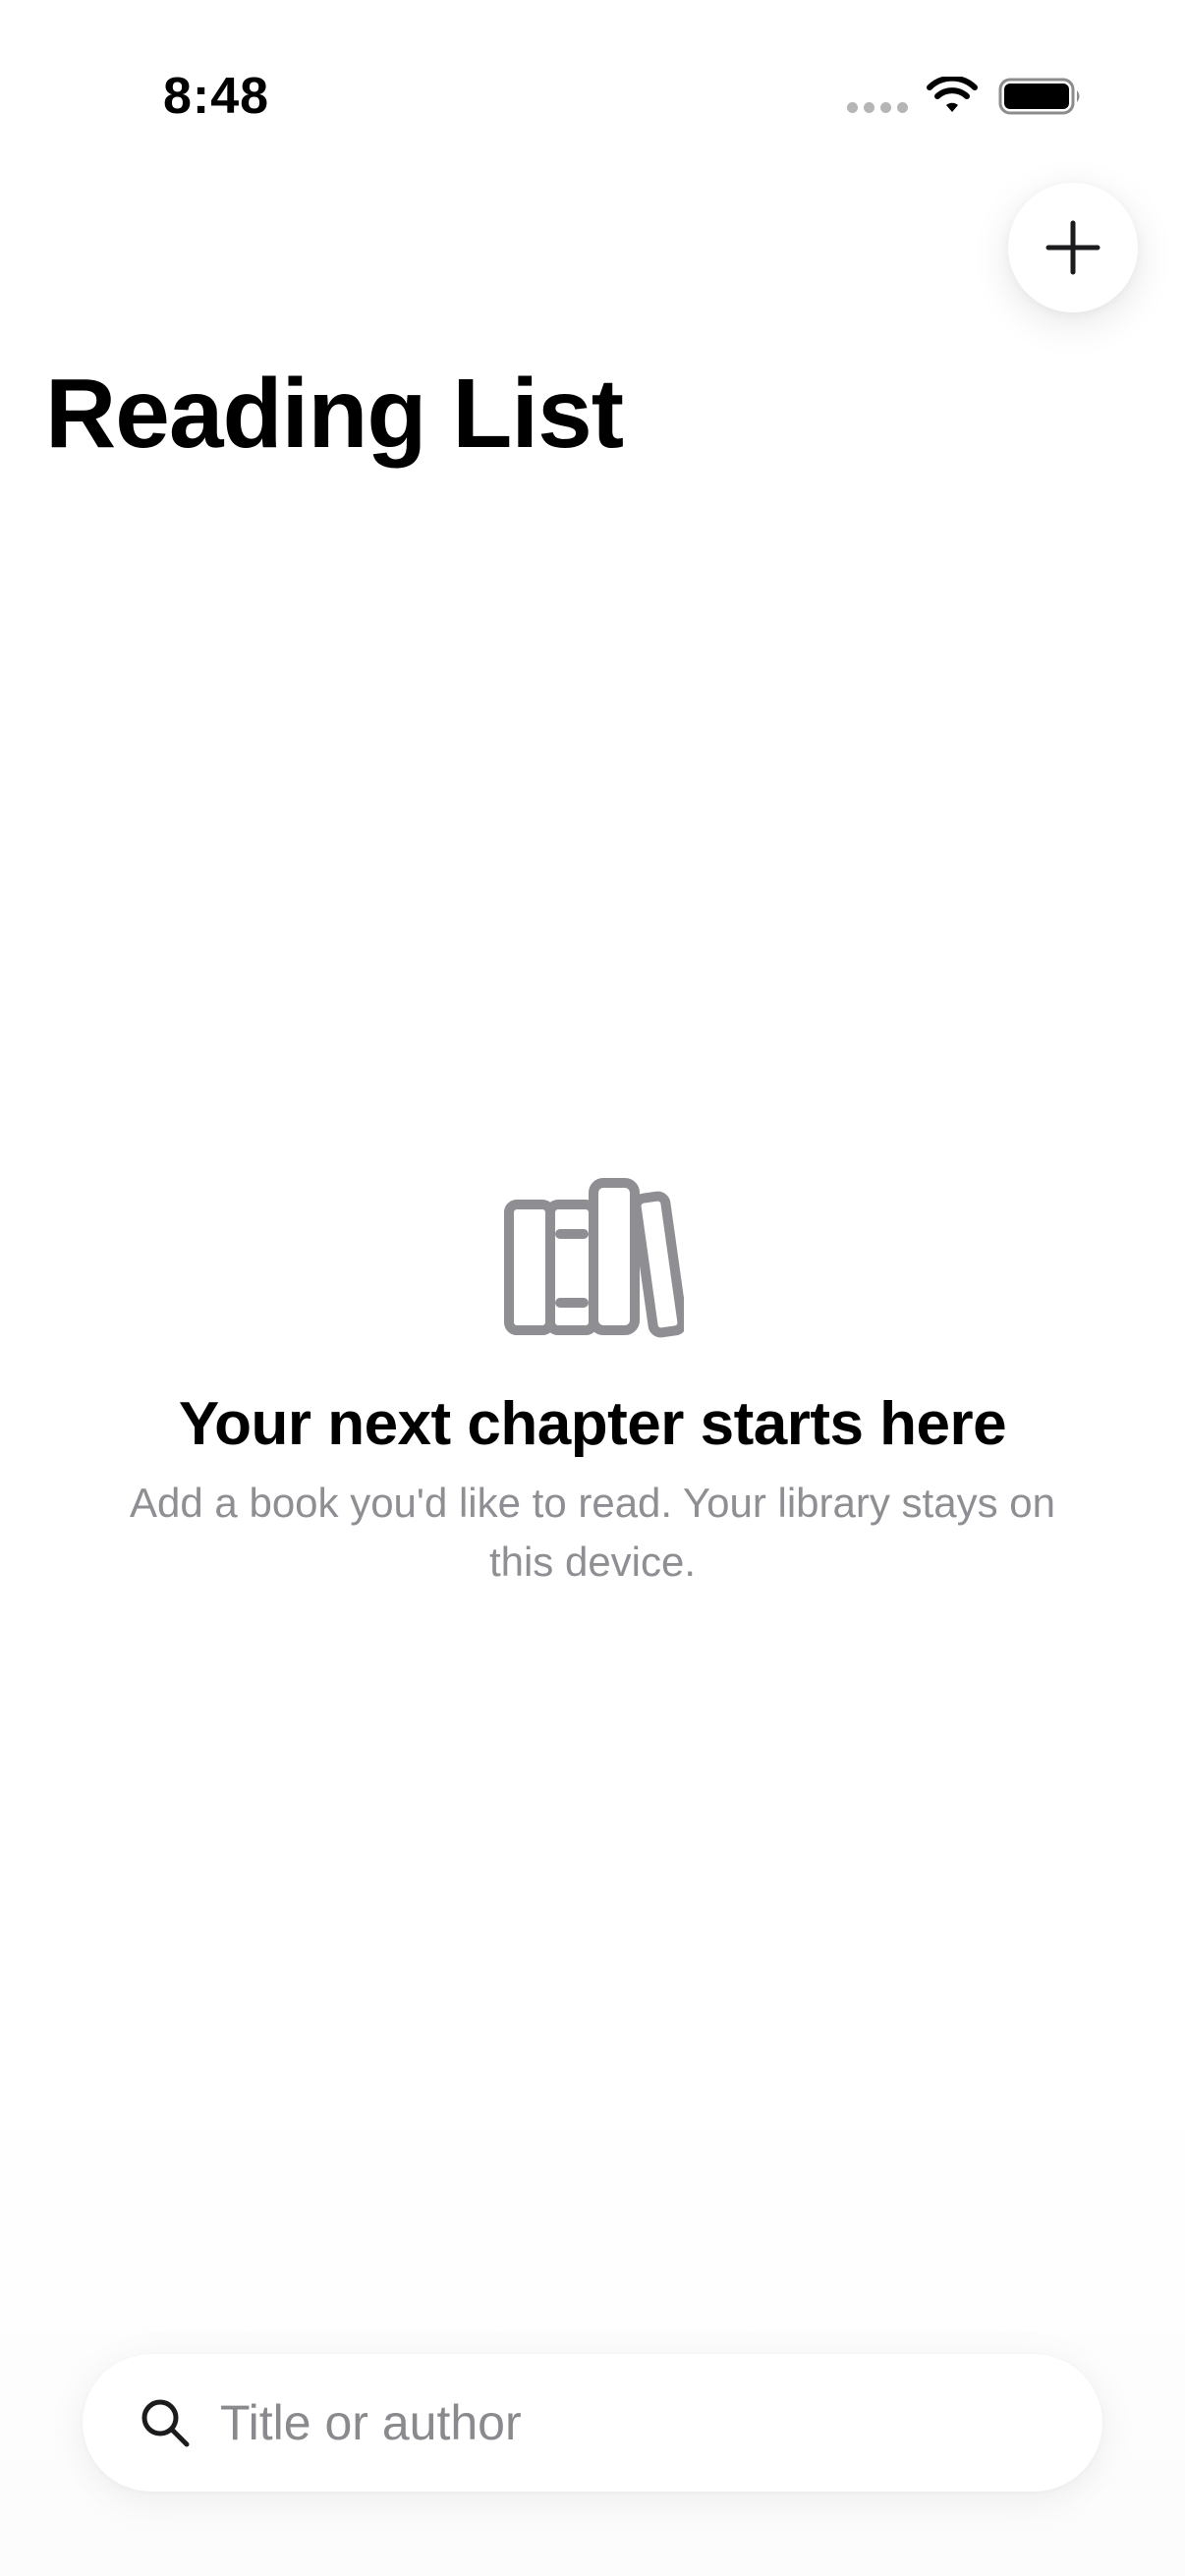 The image size is (1185, 2576). Describe the element at coordinates (878, 107) in the screenshot. I see `signal-dots-icon` at that location.